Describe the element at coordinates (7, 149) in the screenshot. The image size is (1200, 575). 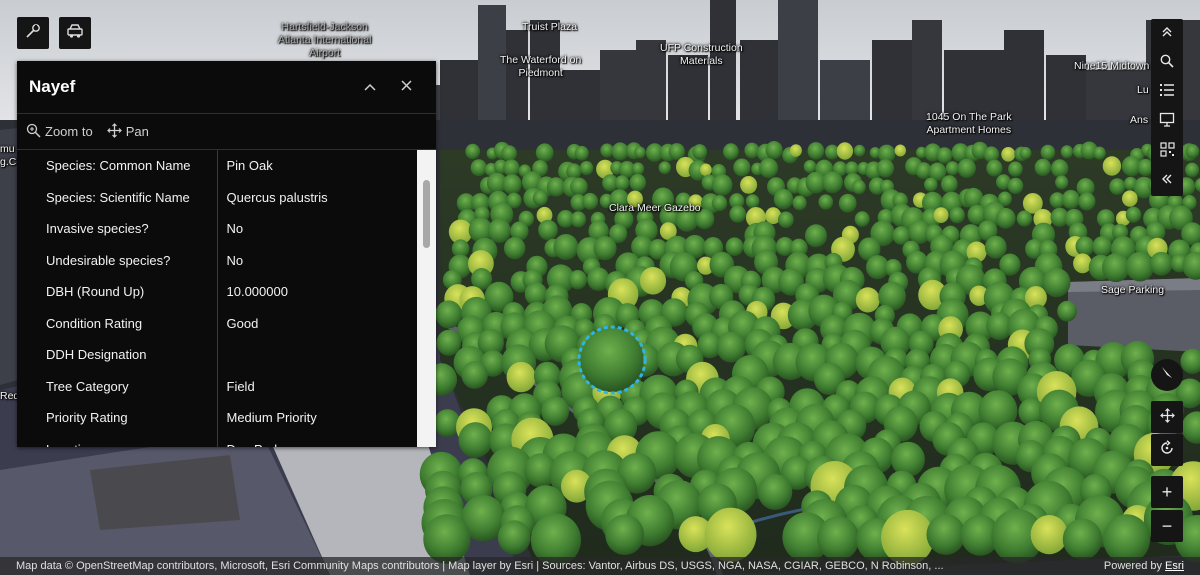
I see `map-label-mu: mu` at that location.